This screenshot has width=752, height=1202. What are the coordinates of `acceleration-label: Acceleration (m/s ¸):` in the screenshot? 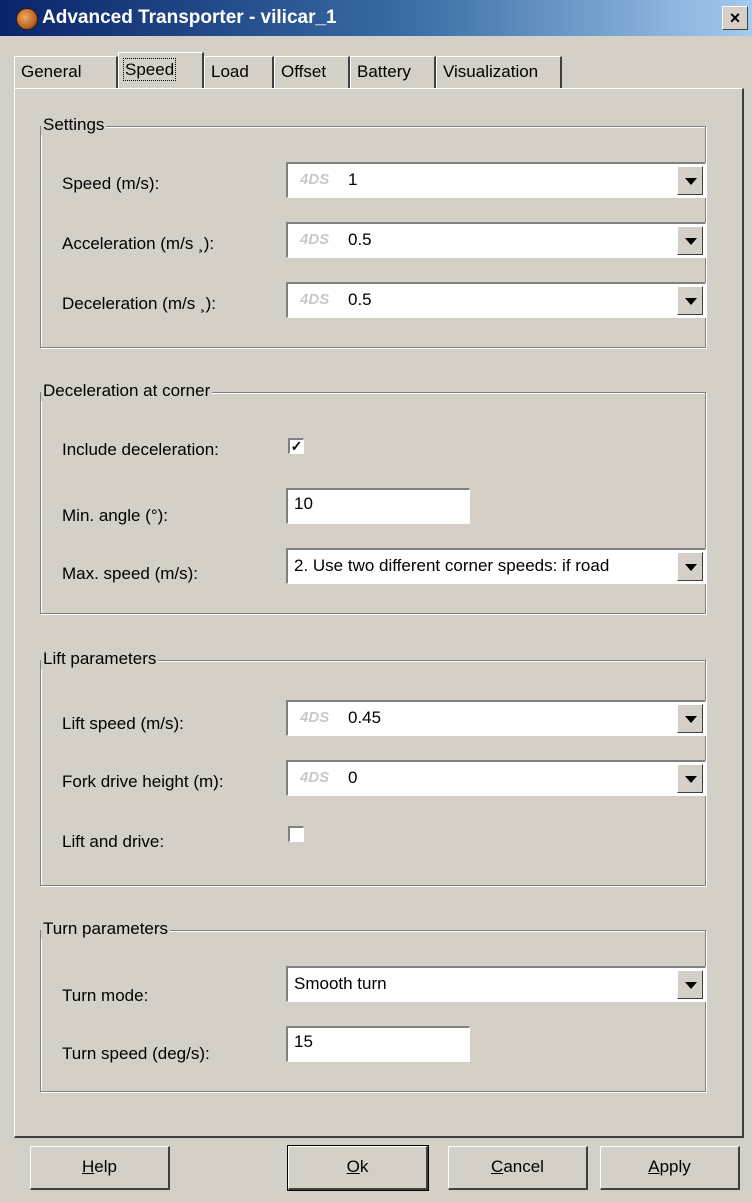 It's located at (138, 243).